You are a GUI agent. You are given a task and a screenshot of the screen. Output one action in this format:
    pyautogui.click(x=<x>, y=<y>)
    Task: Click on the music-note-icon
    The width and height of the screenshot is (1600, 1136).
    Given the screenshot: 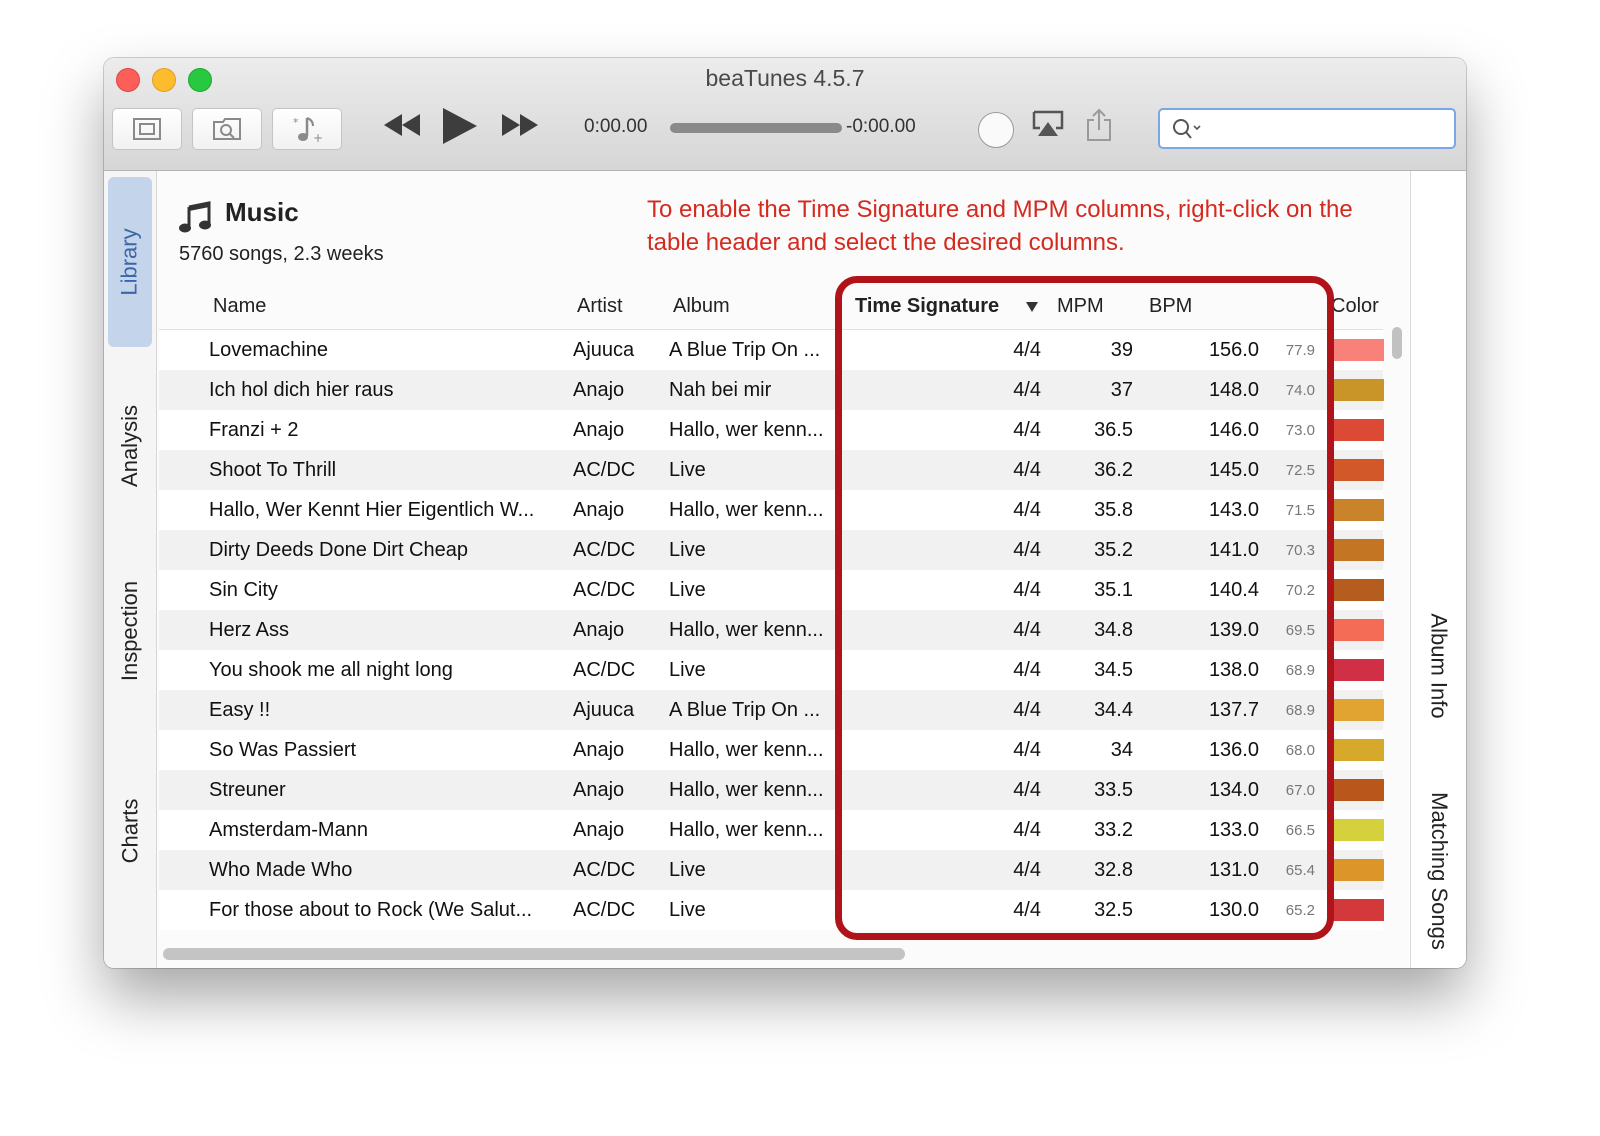 What is the action you would take?
    pyautogui.click(x=195, y=217)
    